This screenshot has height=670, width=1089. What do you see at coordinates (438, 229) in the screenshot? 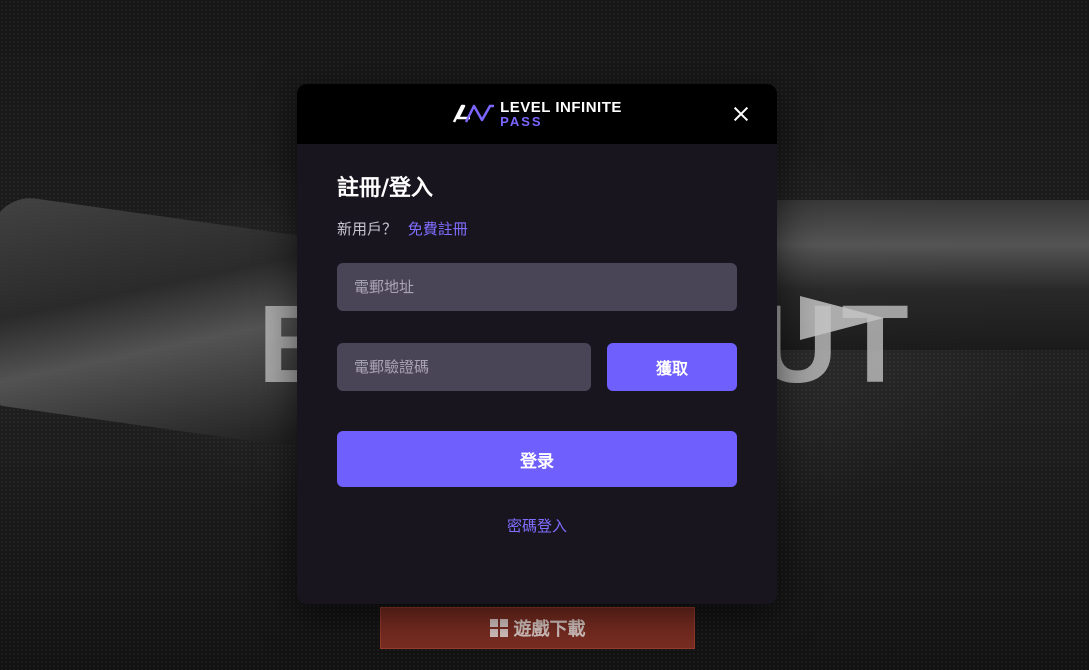
I see `free-signup-link: 免費註冊` at bounding box center [438, 229].